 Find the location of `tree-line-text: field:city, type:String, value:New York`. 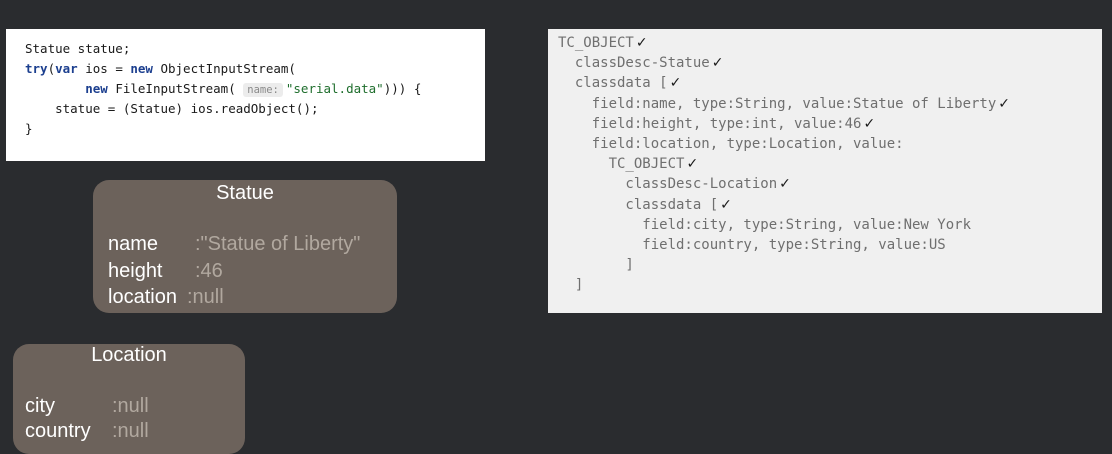

tree-line-text: field:city, type:String, value:New York is located at coordinates (765, 224).